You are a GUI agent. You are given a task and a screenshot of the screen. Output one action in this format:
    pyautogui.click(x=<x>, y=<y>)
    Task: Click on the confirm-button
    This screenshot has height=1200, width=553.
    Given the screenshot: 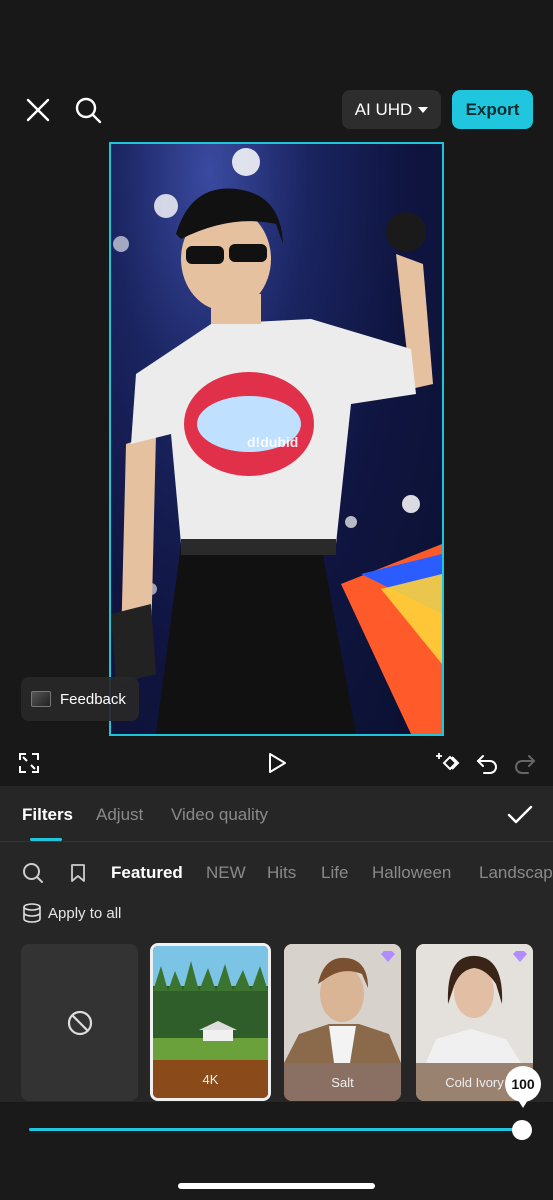 What is the action you would take?
    pyautogui.click(x=520, y=815)
    